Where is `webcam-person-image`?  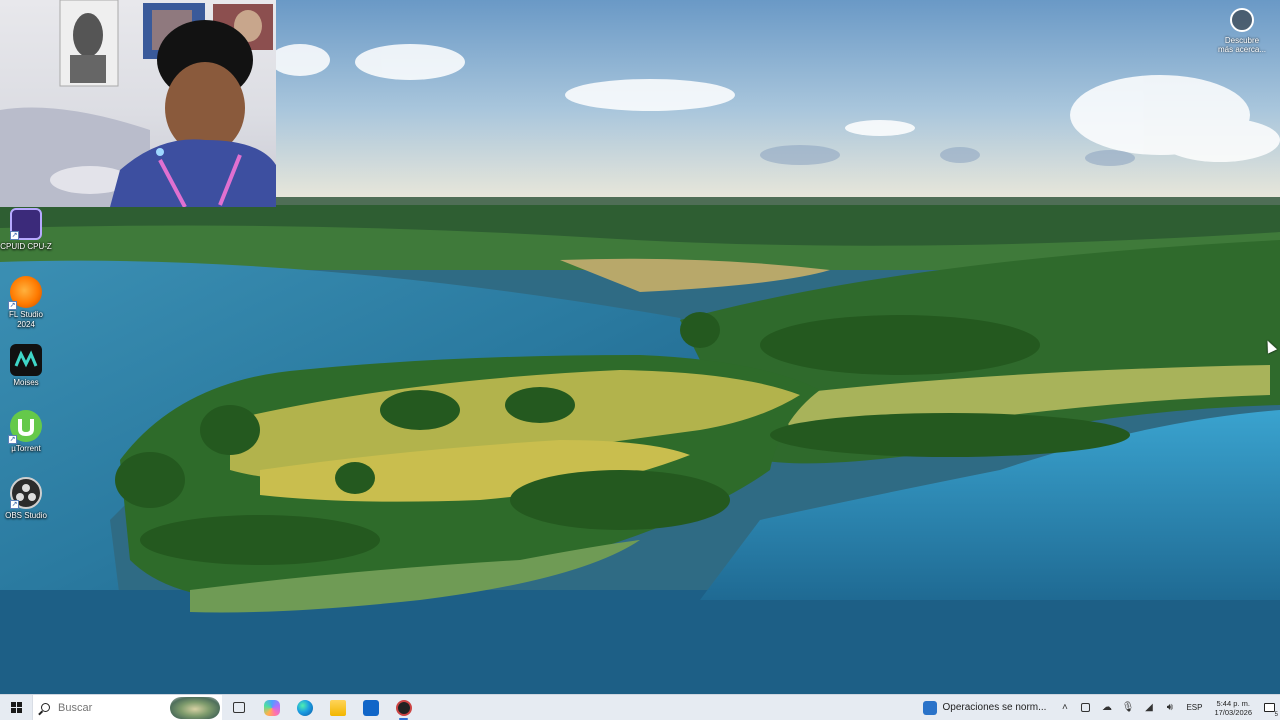 webcam-person-image is located at coordinates (138, 103).